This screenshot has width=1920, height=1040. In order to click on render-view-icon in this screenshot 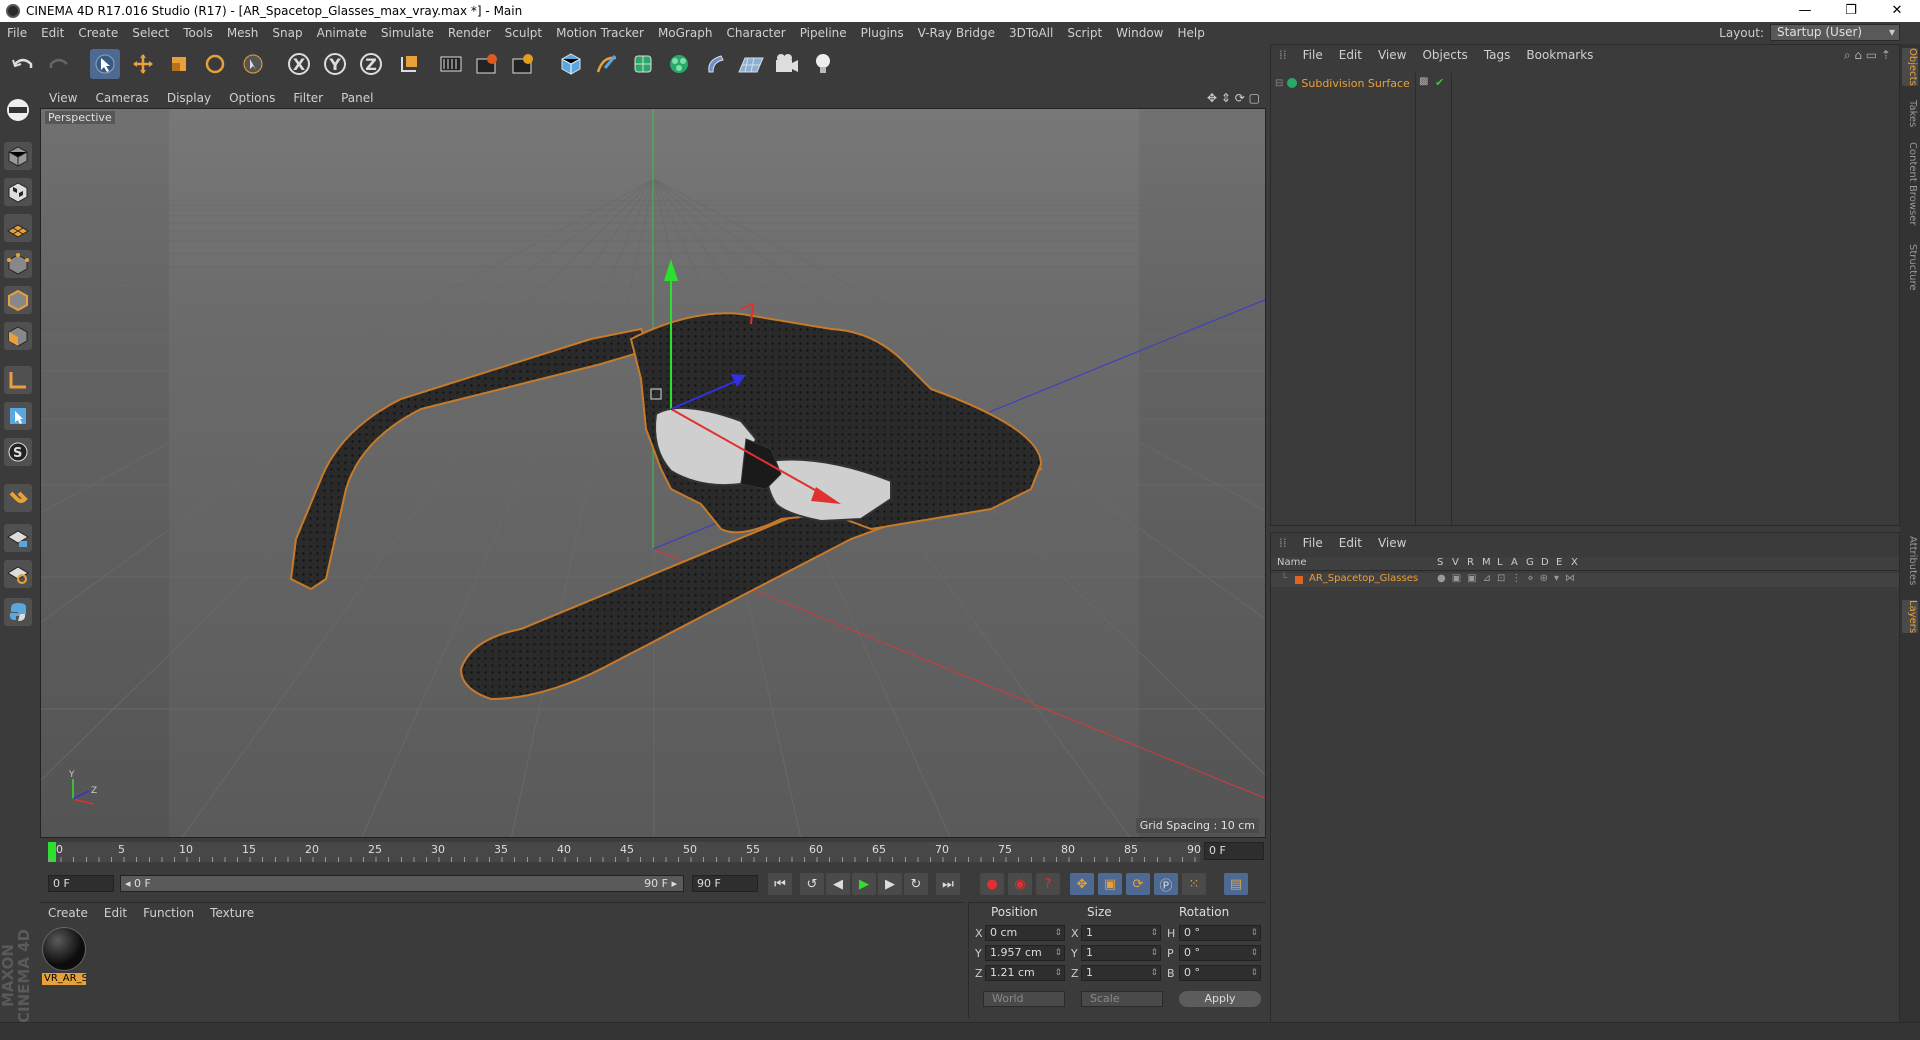, I will do `click(451, 64)`.